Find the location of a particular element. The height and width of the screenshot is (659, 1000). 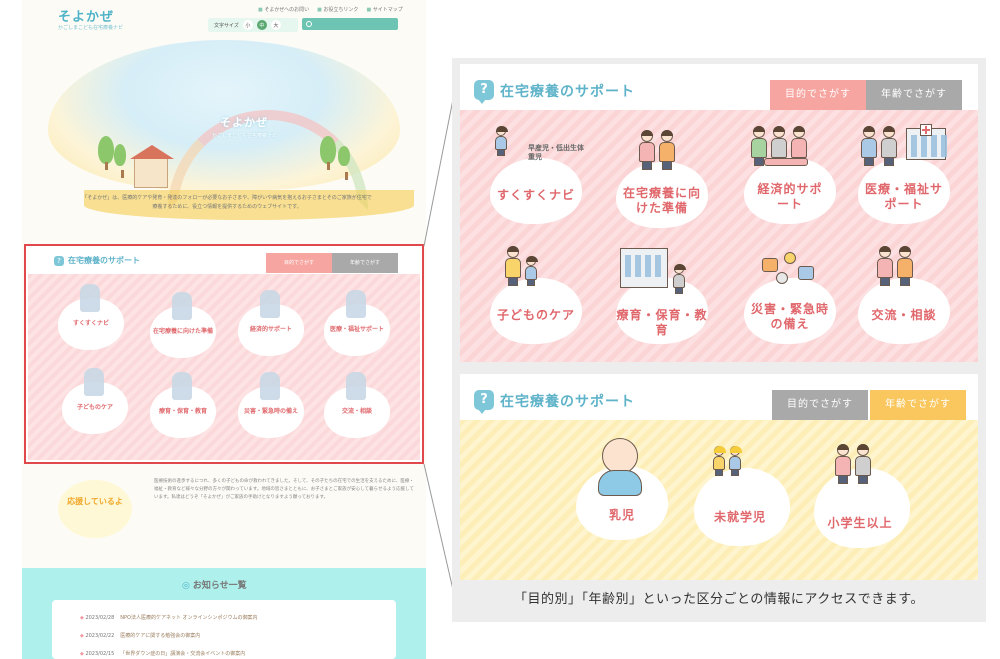

item-background is located at coordinates (742, 507).